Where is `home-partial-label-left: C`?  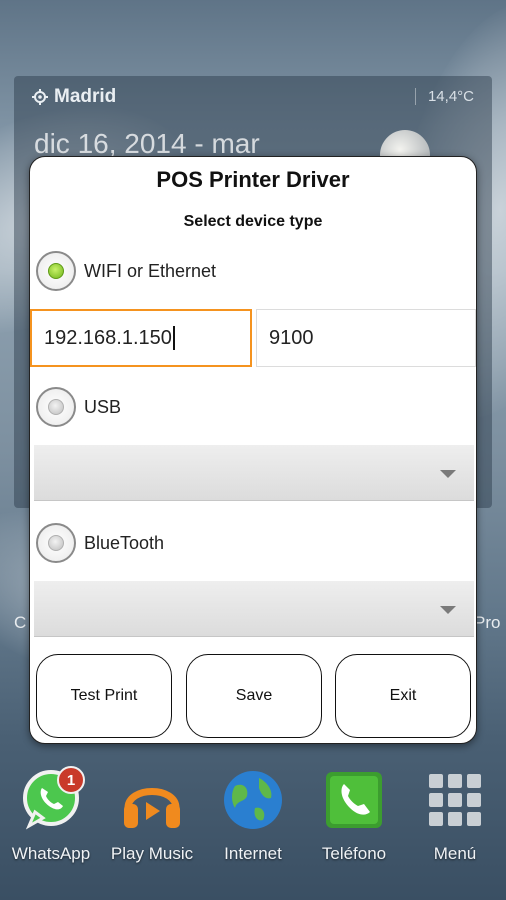
home-partial-label-left: C is located at coordinates (20, 622).